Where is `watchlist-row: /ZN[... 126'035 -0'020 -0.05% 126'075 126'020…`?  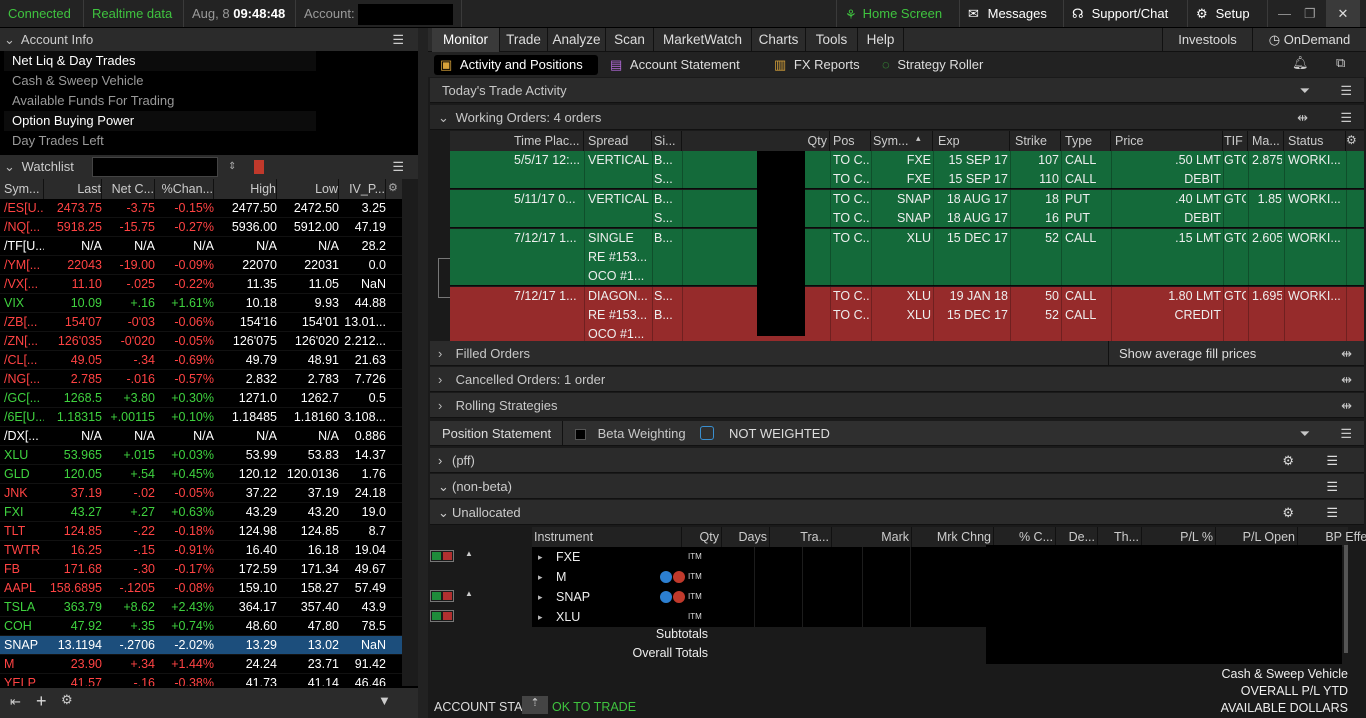
watchlist-row: /ZN[... 126'035 -0'020 -0.05% 126'075 126'020… is located at coordinates (201, 341).